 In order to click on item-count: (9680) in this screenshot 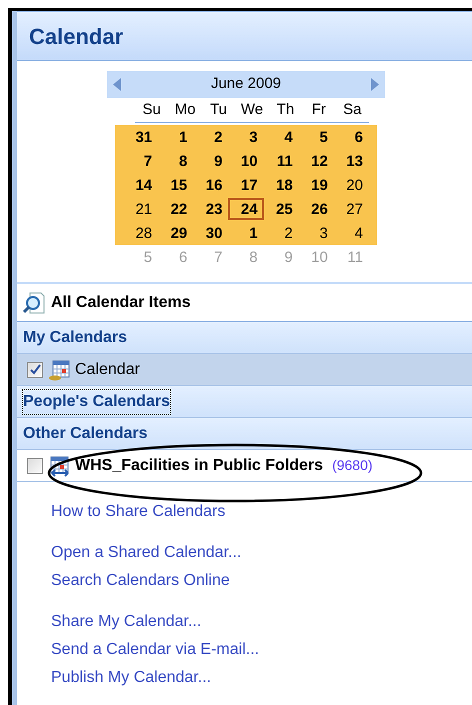, I will do `click(352, 465)`.